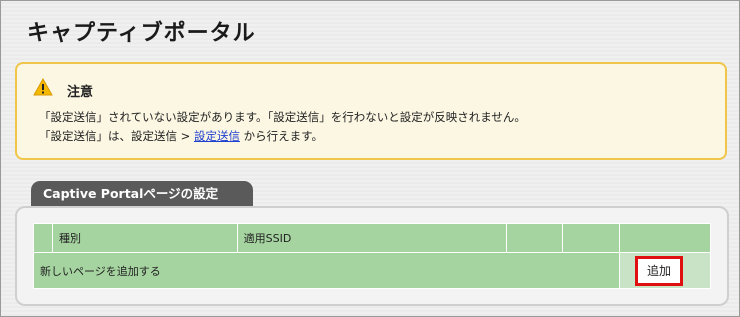  I want to click on notice-instruction: 「設定送信」は、設定送信 > 設定送信 から行えます。, so click(181, 136).